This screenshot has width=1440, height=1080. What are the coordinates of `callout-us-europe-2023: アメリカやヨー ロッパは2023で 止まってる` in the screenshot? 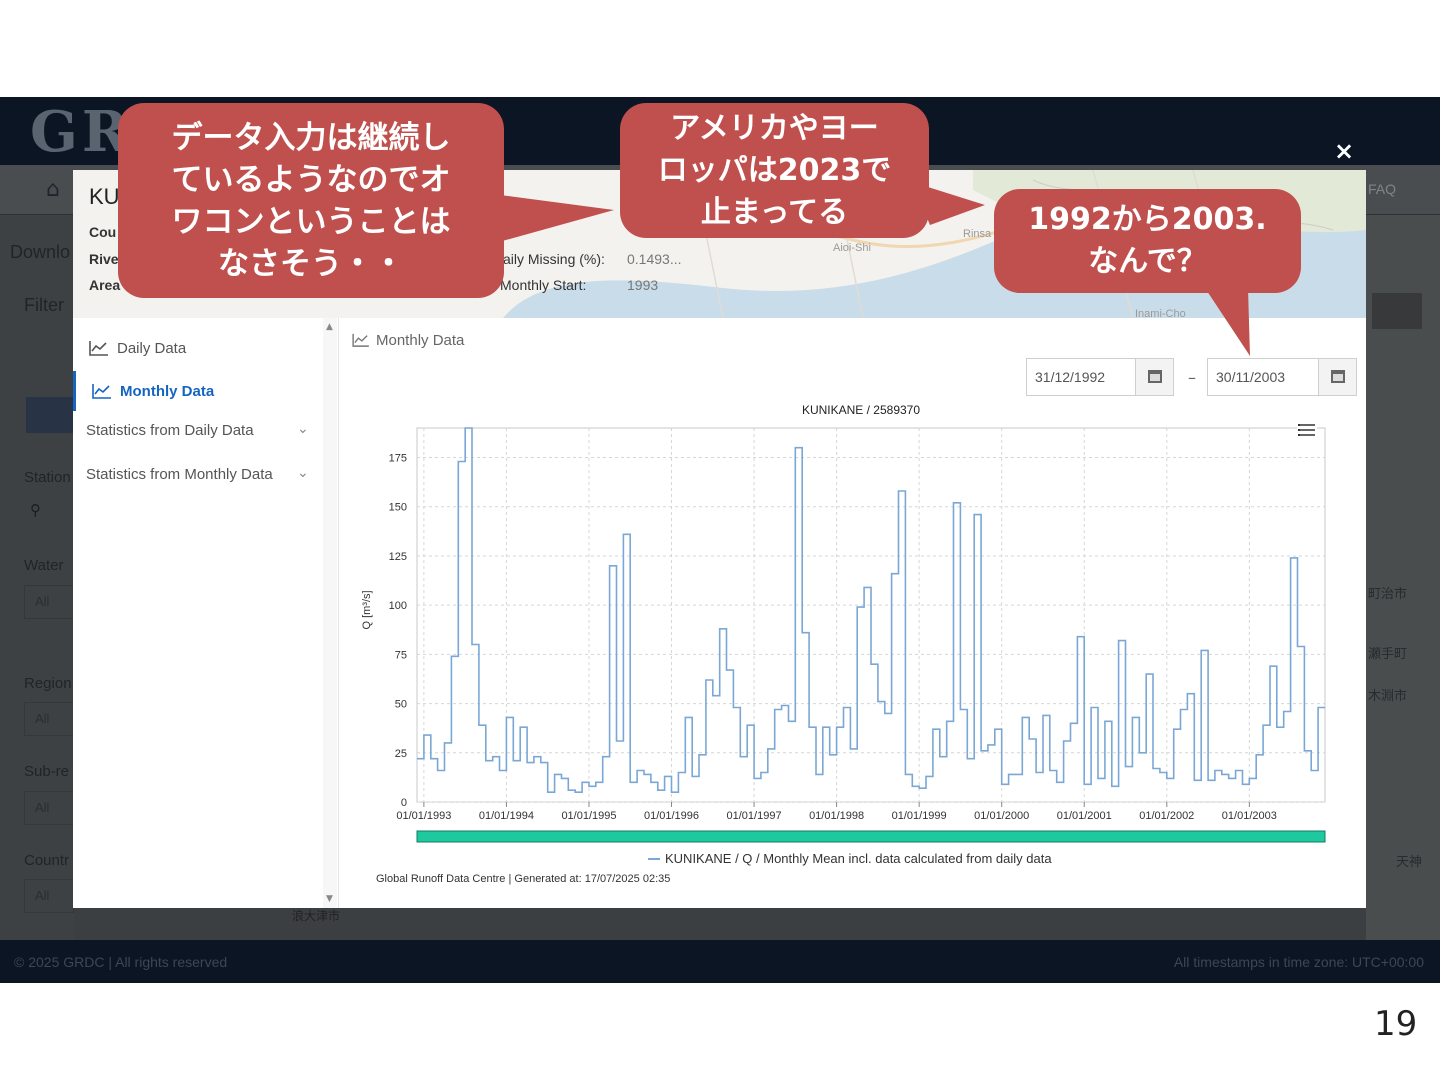 It's located at (774, 170).